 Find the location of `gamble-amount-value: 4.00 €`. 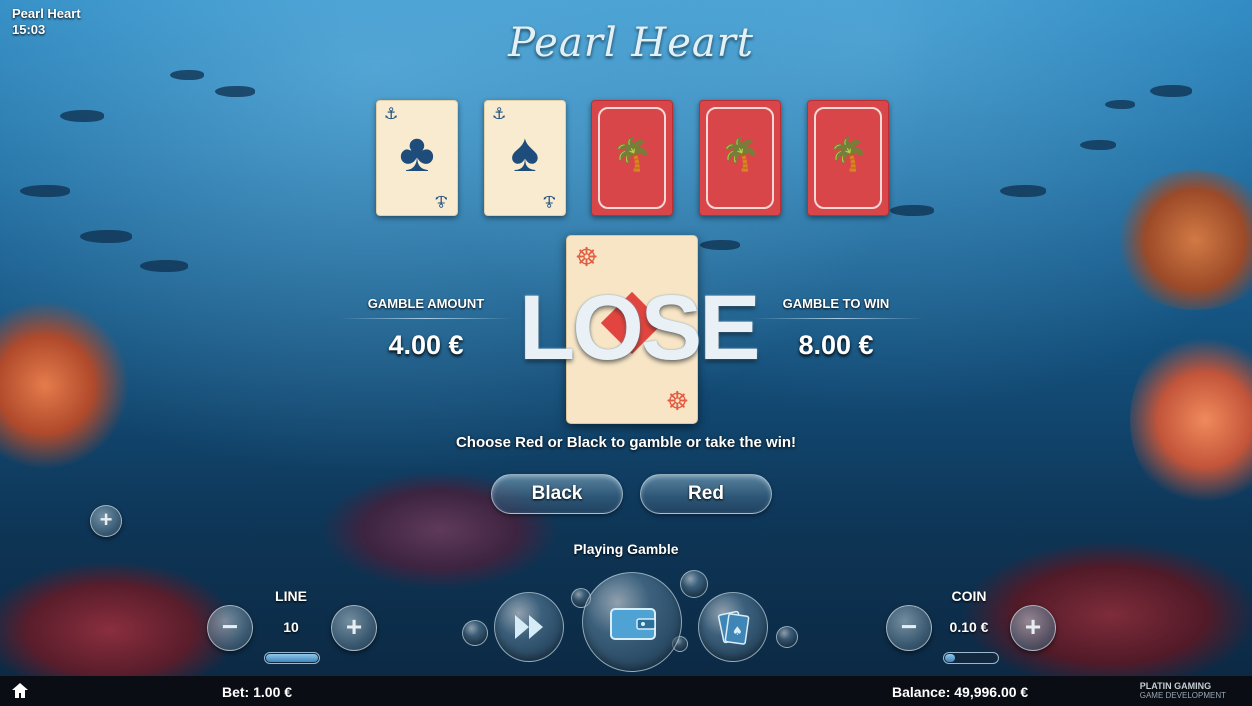

gamble-amount-value: 4.00 € is located at coordinates (426, 345).